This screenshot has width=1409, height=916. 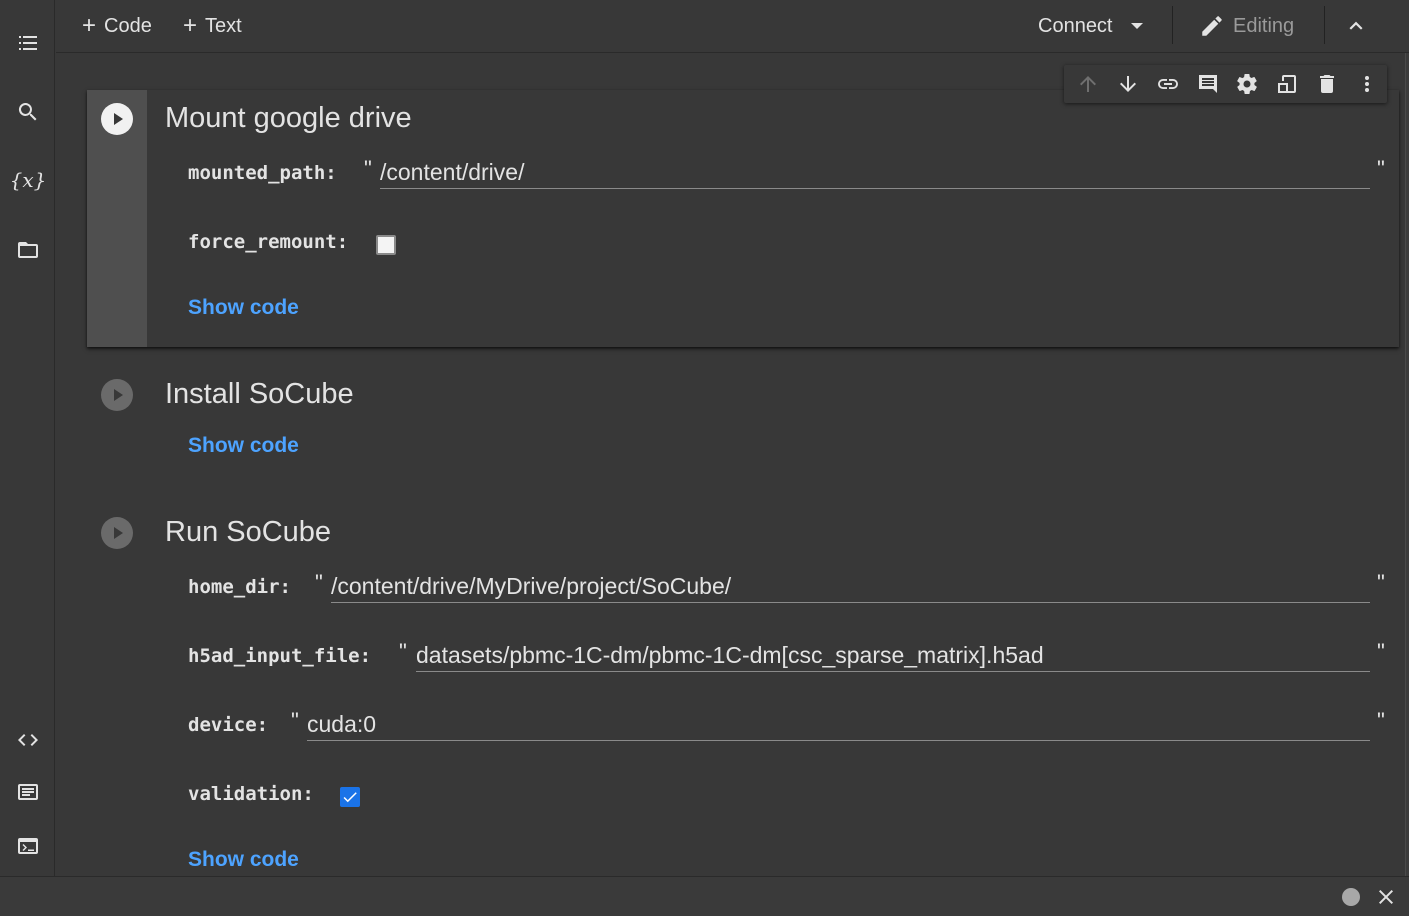 What do you see at coordinates (1351, 897) in the screenshot?
I see `runtime-status-dot` at bounding box center [1351, 897].